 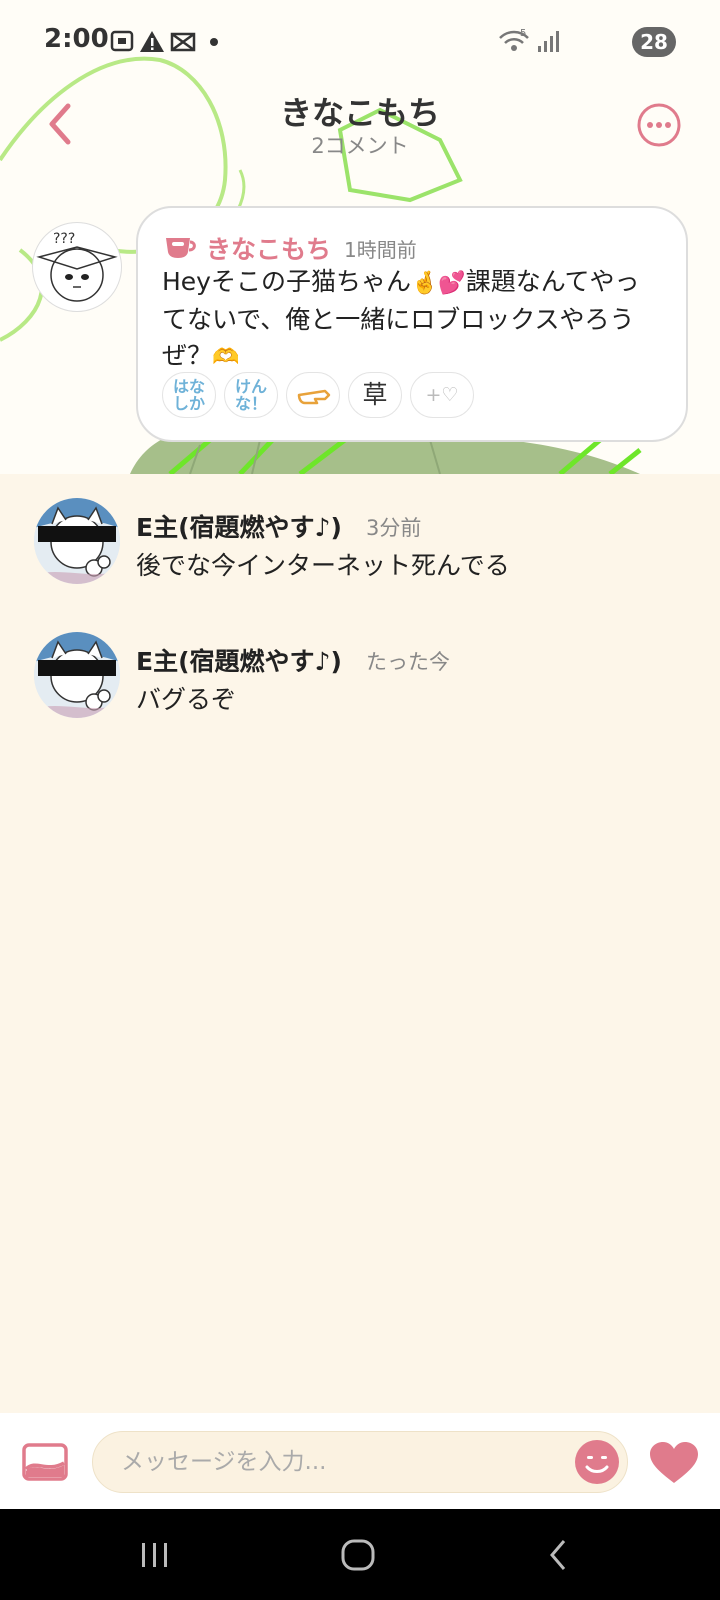 I want to click on pointing-hand-icon, so click(x=314, y=397).